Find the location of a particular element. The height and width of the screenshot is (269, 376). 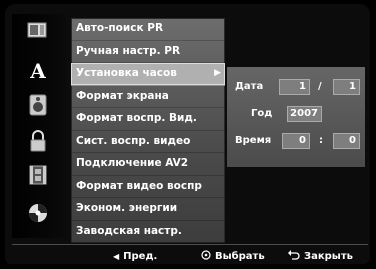

menu-item-label: Формат экрана is located at coordinates (122, 95).